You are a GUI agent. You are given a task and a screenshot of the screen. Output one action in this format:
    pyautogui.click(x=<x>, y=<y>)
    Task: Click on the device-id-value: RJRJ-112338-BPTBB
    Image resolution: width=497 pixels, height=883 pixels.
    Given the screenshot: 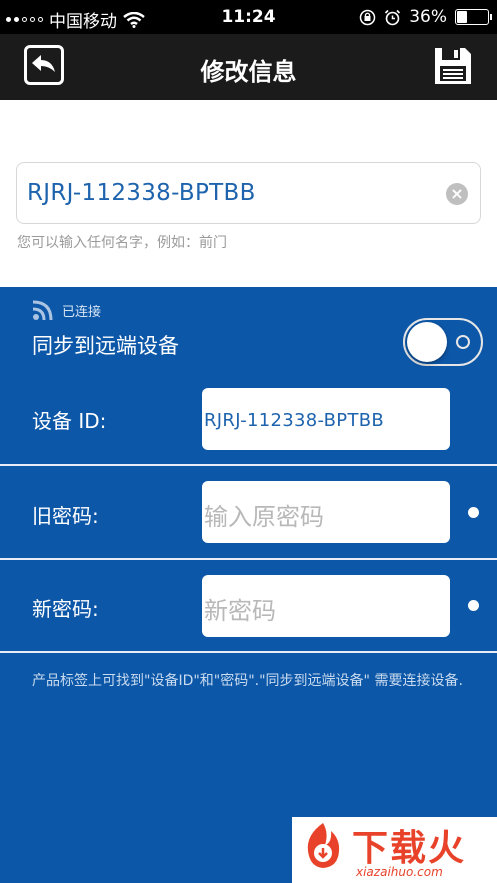 What is the action you would take?
    pyautogui.click(x=294, y=420)
    